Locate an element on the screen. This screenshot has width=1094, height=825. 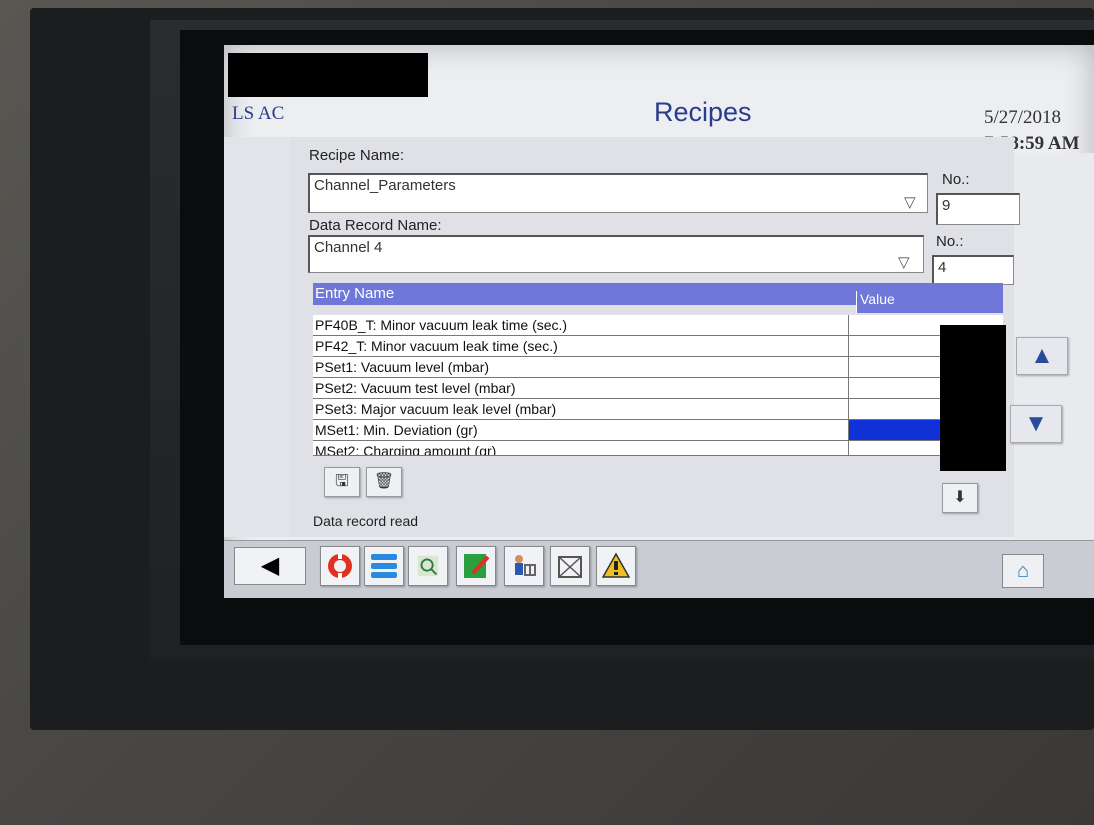
nav-button-list is located at coordinates (384, 566).